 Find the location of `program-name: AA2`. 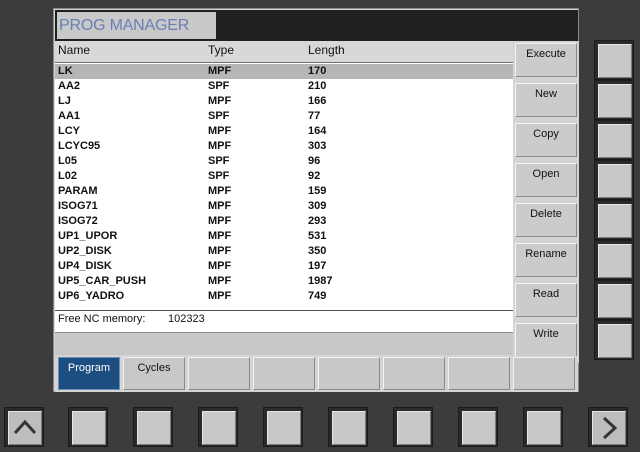

program-name: AA2 is located at coordinates (69, 86).